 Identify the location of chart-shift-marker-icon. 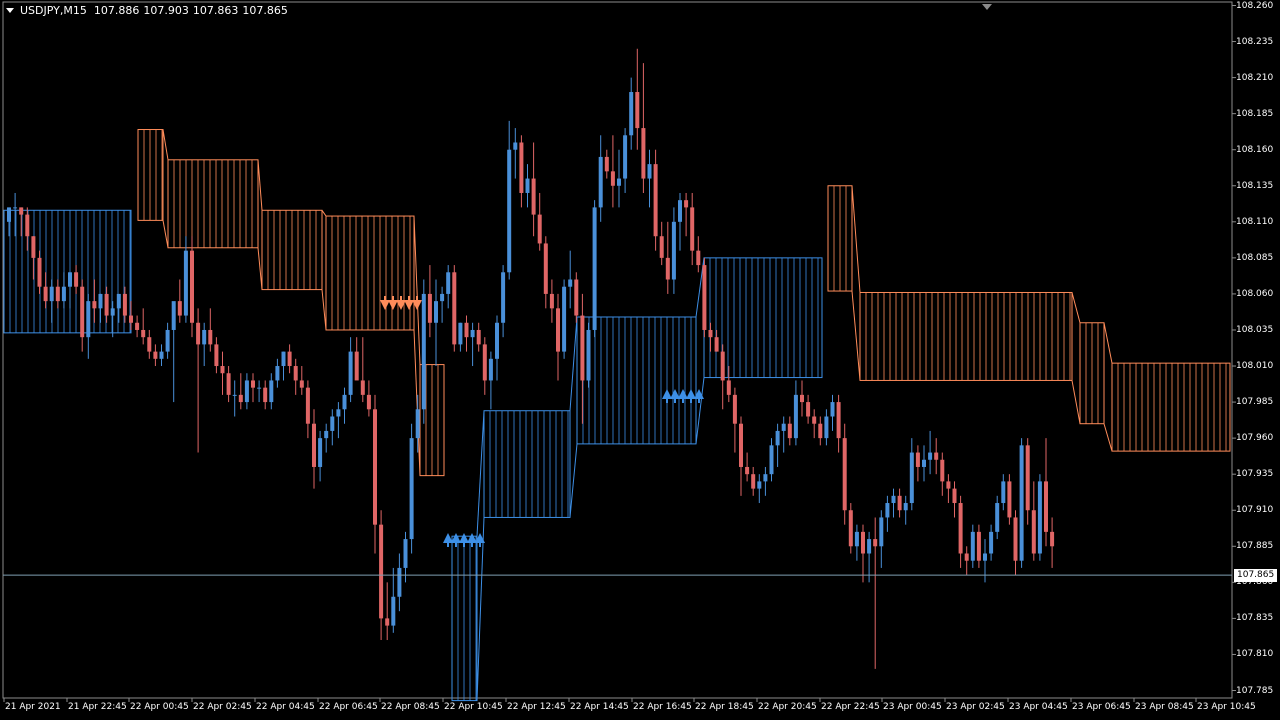
(987, 7).